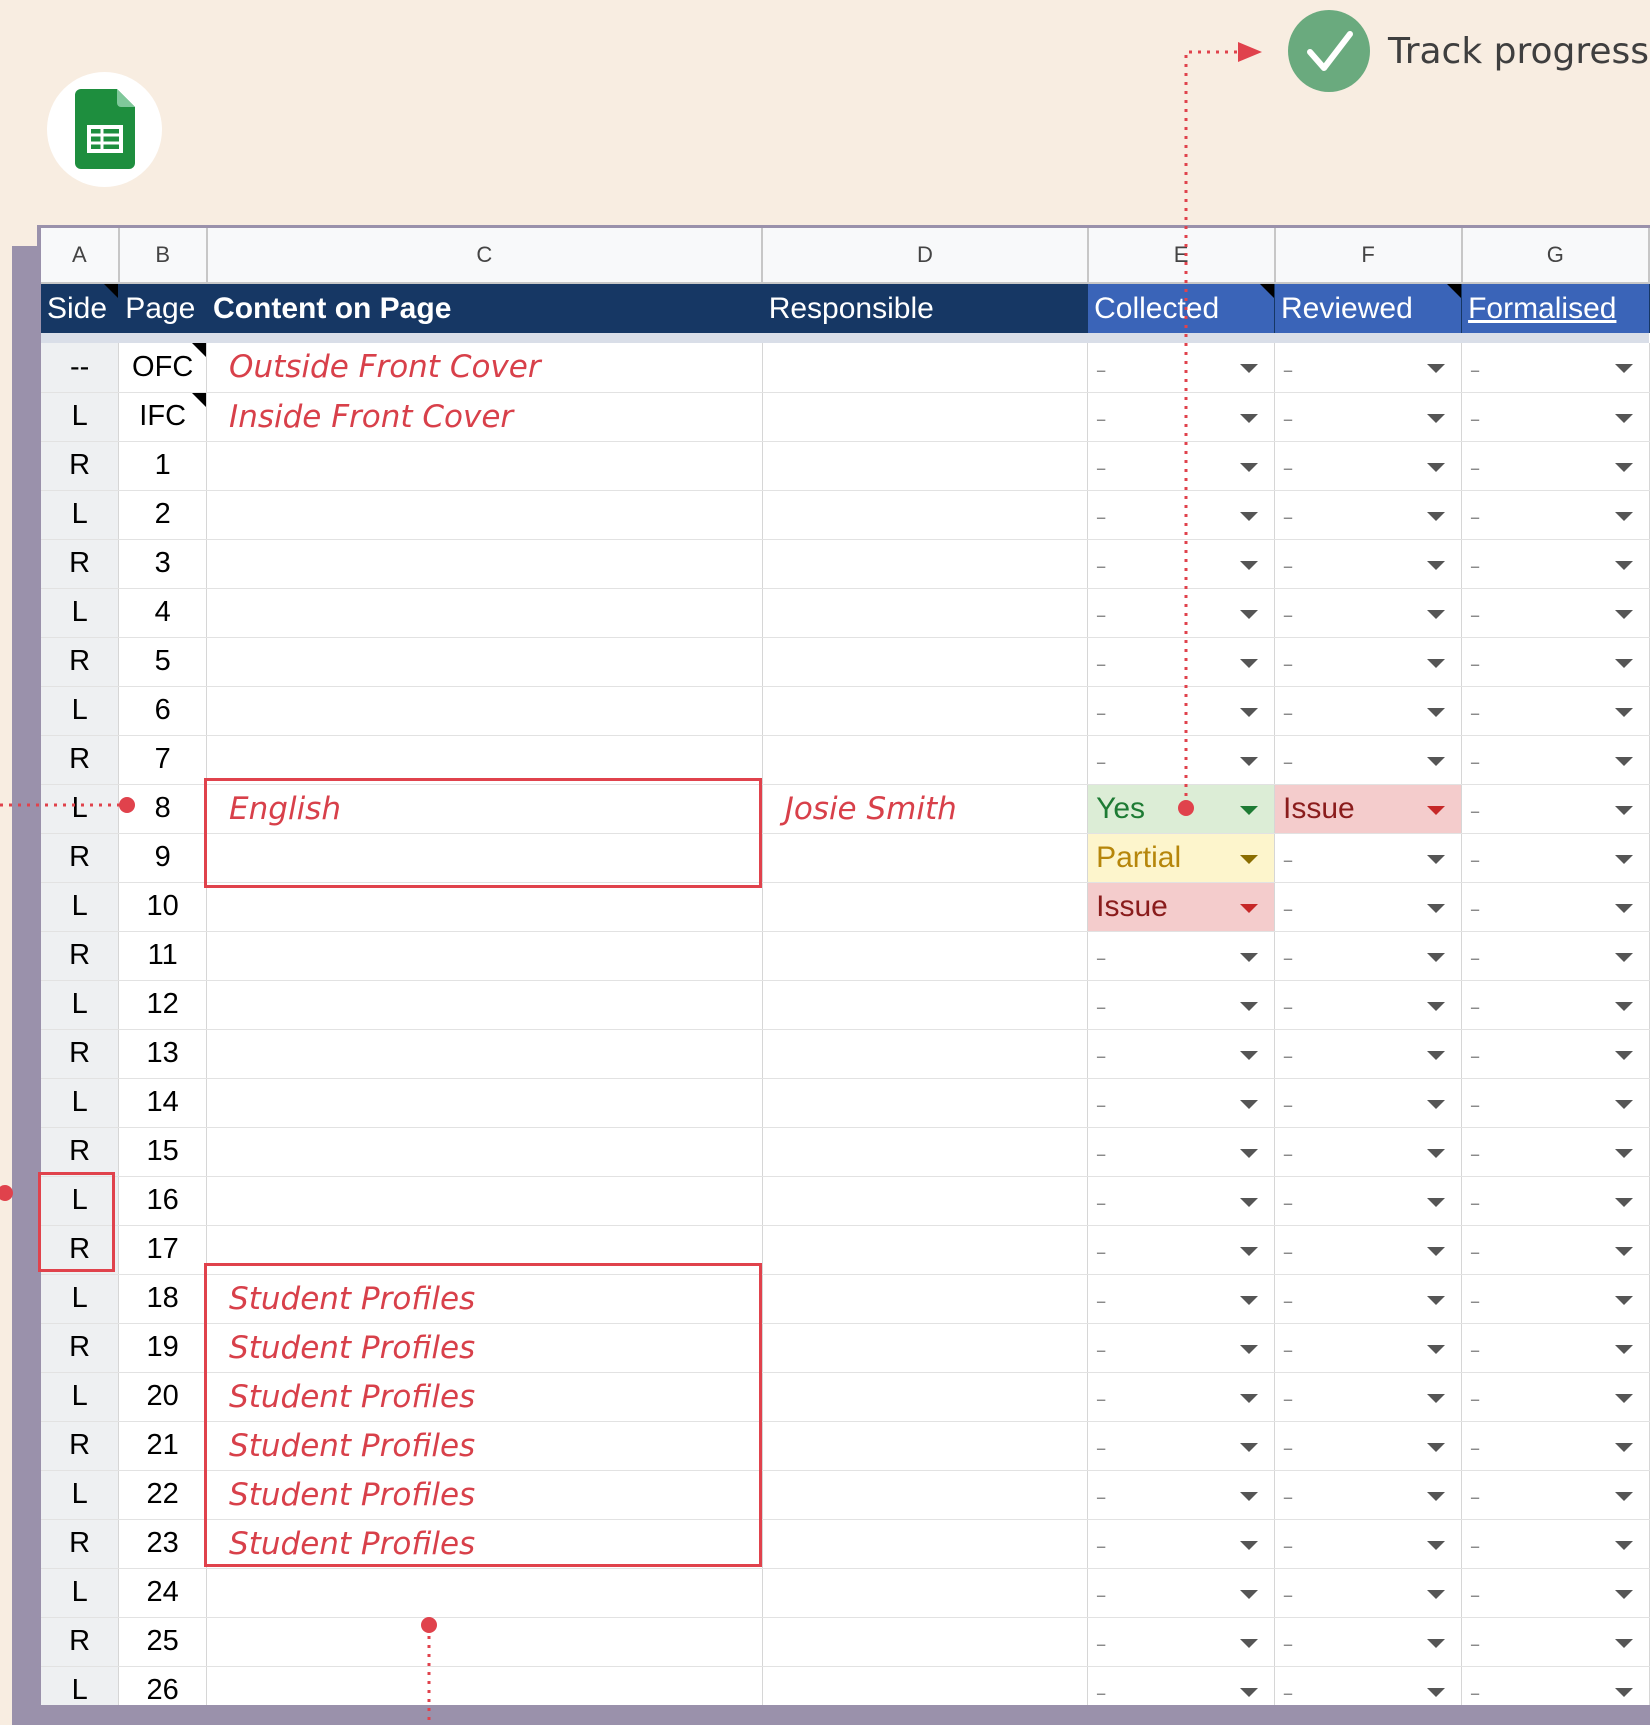 This screenshot has height=1725, width=1650. I want to click on cell-page: 9, so click(163, 858).